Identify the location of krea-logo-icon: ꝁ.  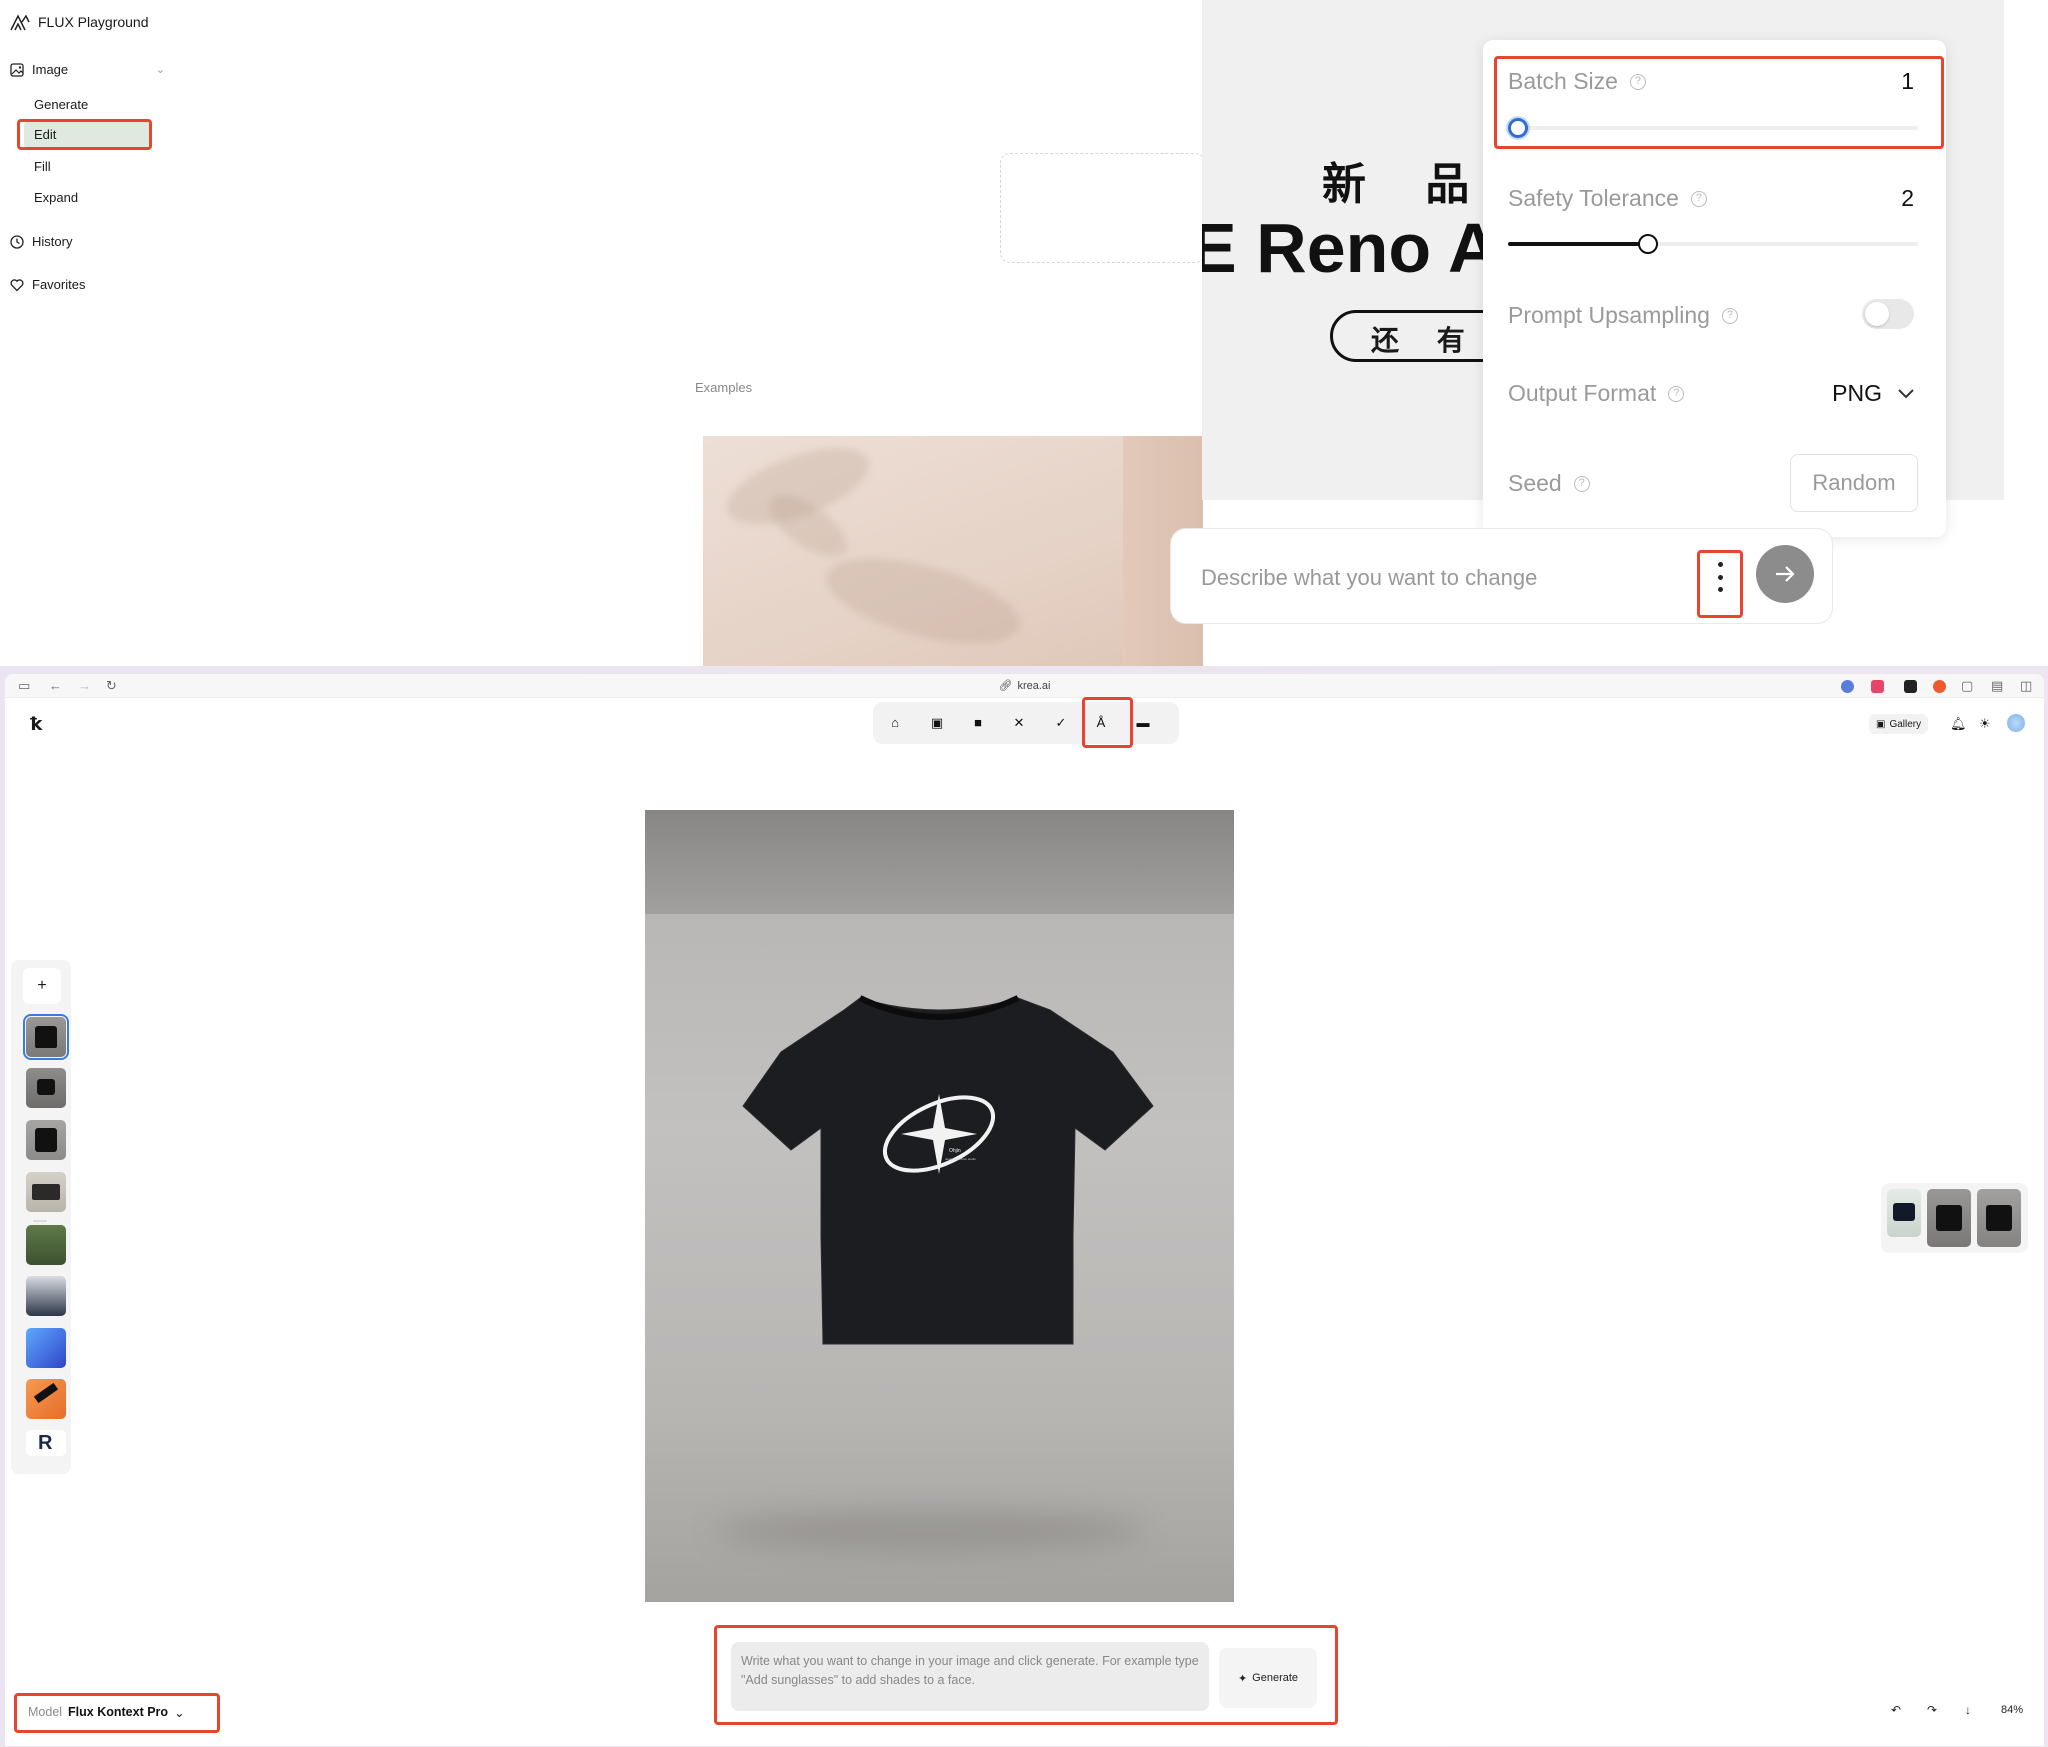
(36, 724).